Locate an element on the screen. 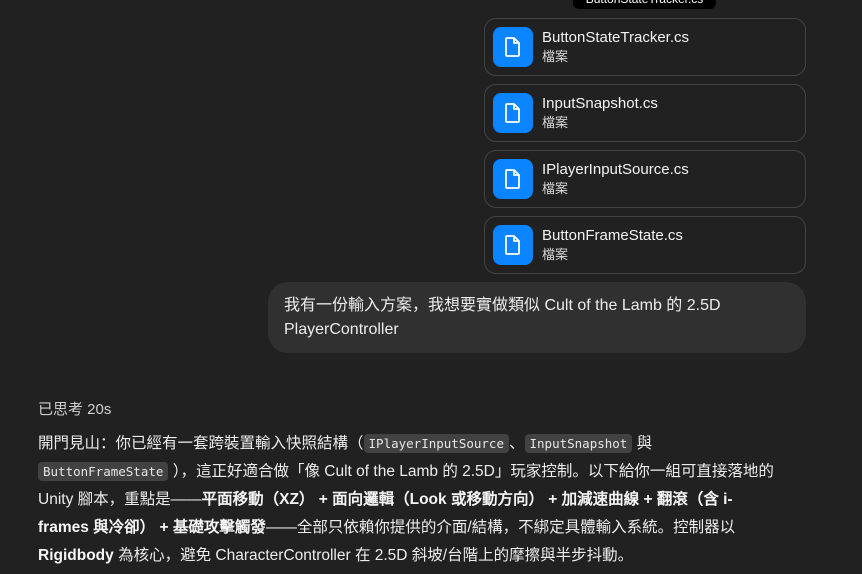  file-attachment-card: InputSnapshot.cs 檔案 is located at coordinates (645, 113).